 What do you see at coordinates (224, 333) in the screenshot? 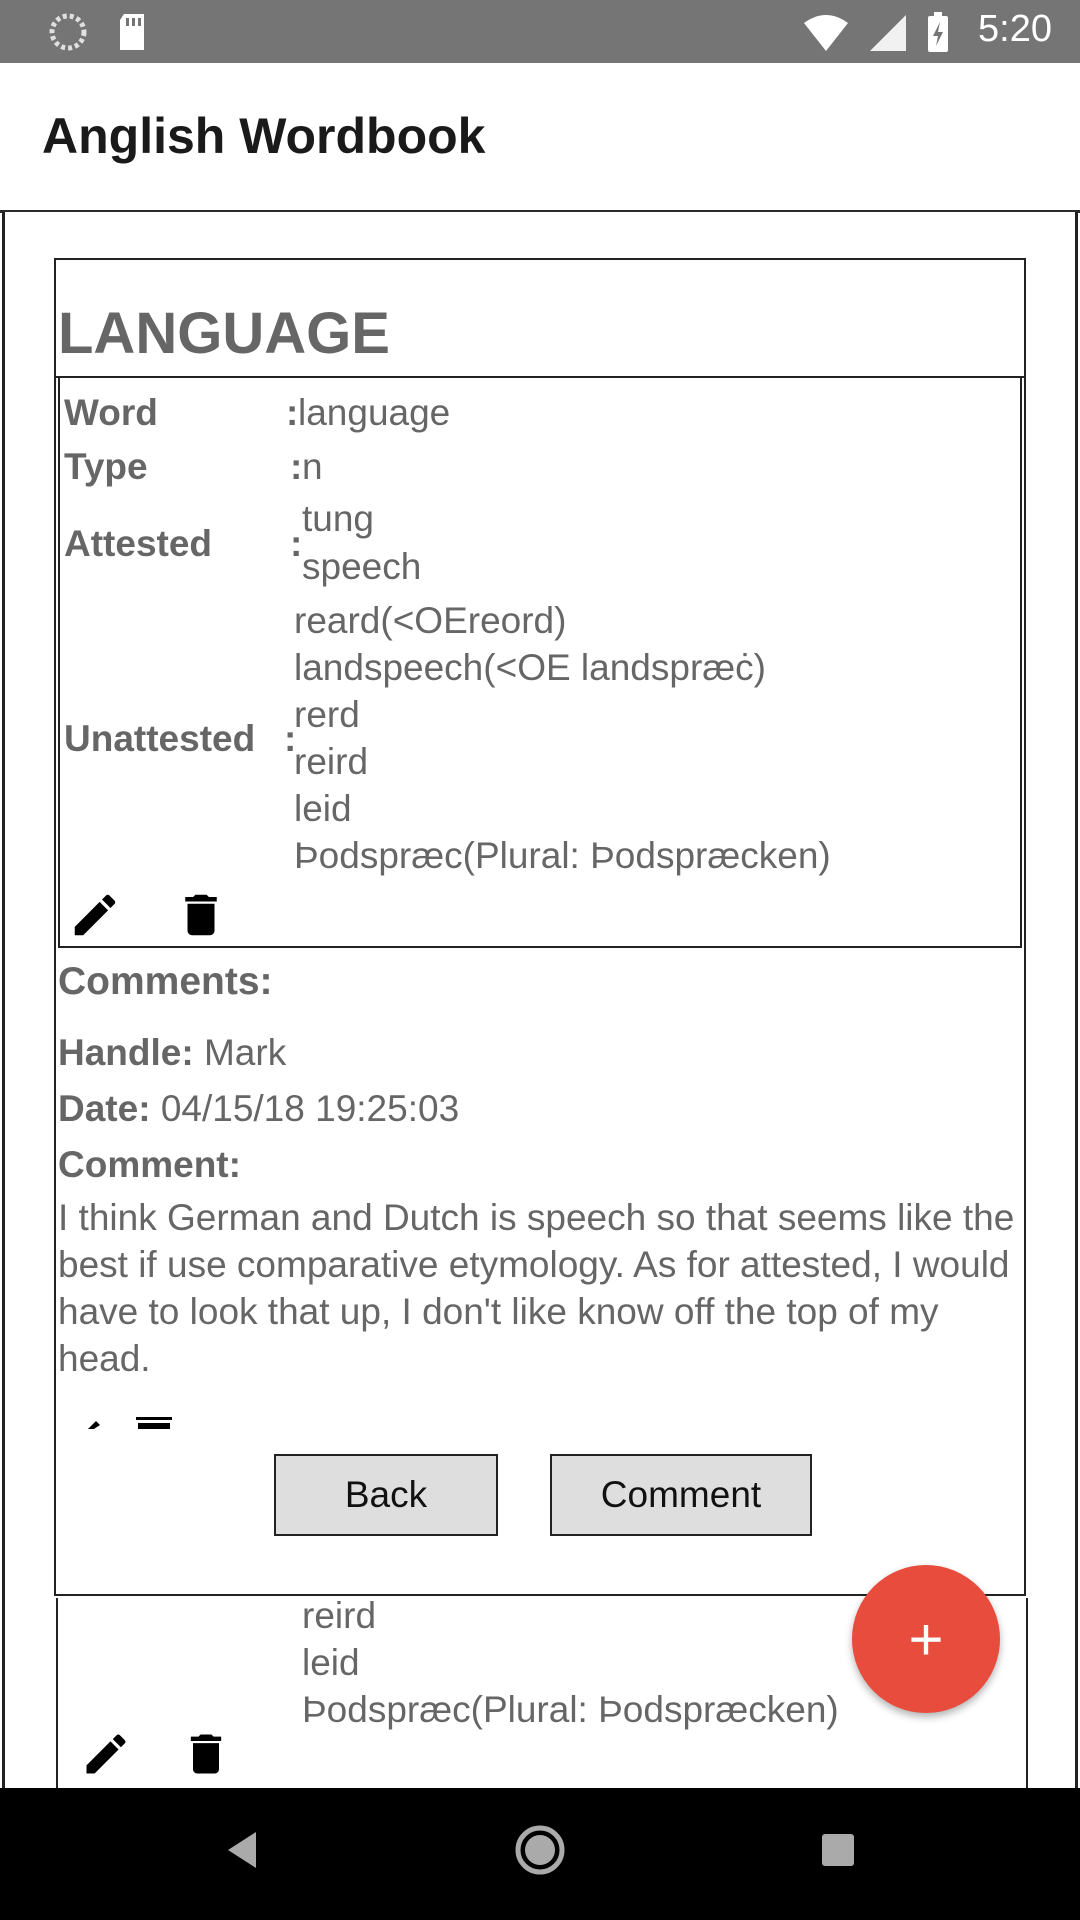
I see `dialog-title: LANGUAGE` at bounding box center [224, 333].